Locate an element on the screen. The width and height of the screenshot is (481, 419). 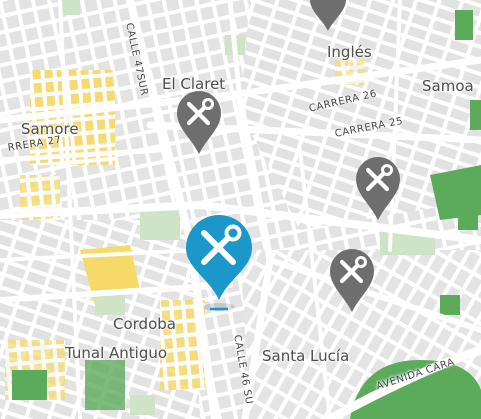
place-label-tunal-antiguo: Tunal Antiguo is located at coordinates (116, 353).